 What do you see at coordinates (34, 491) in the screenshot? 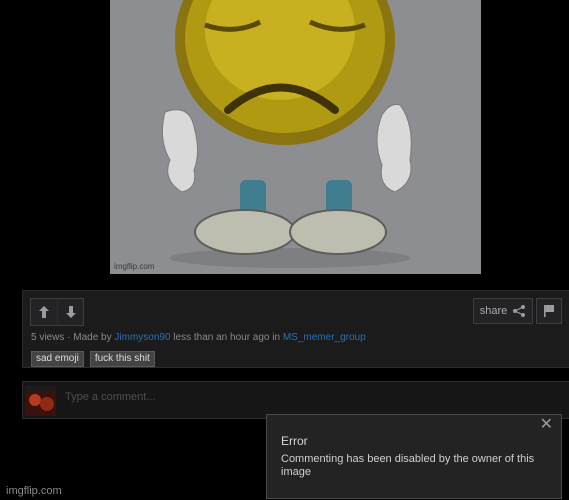
I see `site-watermark: imgflip.com` at bounding box center [34, 491].